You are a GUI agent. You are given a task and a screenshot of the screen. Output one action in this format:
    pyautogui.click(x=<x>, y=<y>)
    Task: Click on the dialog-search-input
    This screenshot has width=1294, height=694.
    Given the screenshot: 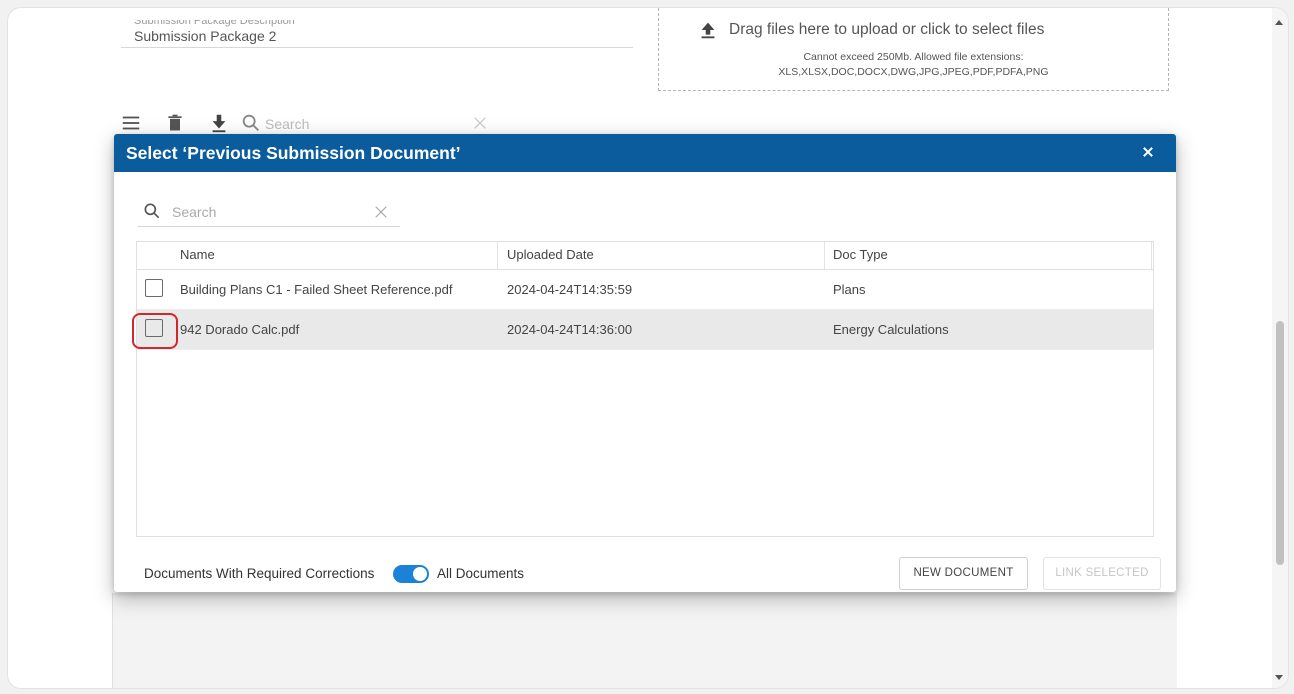 What is the action you would take?
    pyautogui.click(x=267, y=212)
    